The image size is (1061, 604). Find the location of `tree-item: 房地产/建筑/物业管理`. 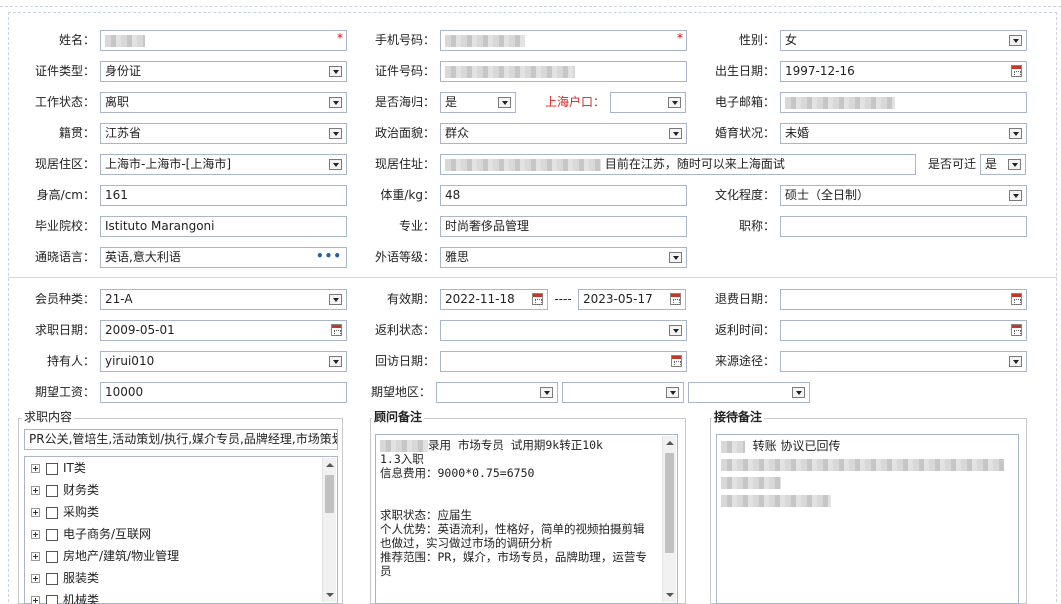

tree-item: 房地产/建筑/物业管理 is located at coordinates (105, 556).